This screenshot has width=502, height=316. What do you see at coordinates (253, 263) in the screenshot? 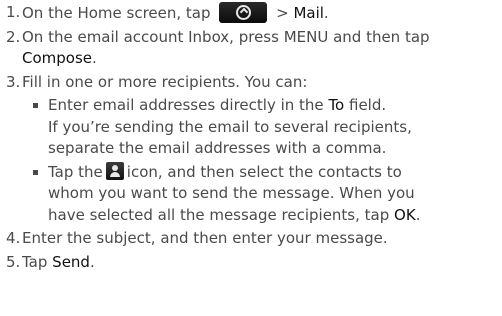
I see `step-5: 5. Tap Send.` at bounding box center [253, 263].